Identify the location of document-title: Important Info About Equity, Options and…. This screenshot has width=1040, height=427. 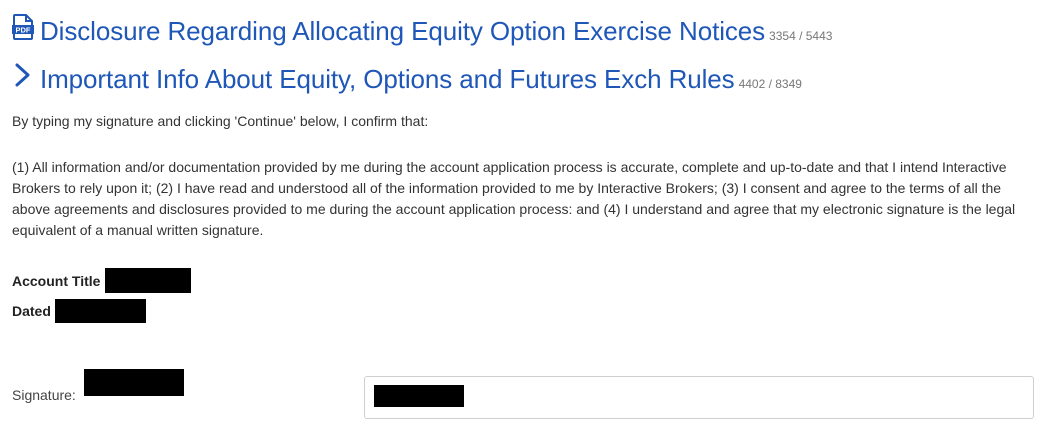
(387, 79).